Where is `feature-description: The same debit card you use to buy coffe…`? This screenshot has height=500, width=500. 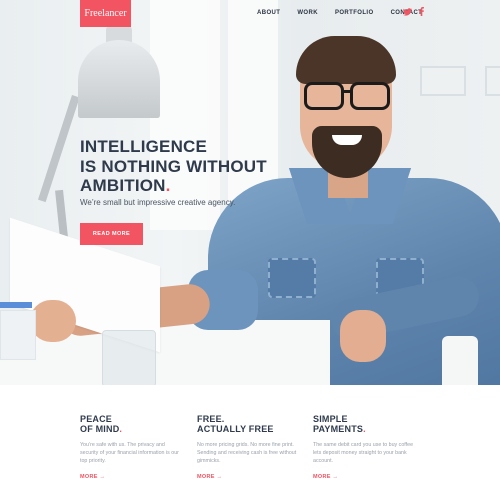 feature-description: The same debit card you use to buy coffe… is located at coordinates (363, 453).